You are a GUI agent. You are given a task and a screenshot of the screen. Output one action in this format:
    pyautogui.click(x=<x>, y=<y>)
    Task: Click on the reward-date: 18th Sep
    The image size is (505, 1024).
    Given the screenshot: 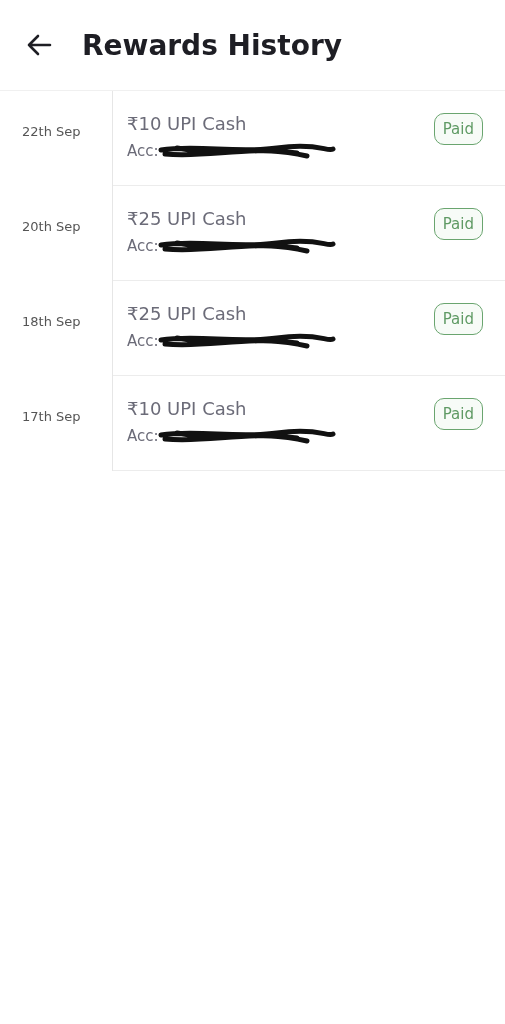 What is the action you would take?
    pyautogui.click(x=51, y=321)
    